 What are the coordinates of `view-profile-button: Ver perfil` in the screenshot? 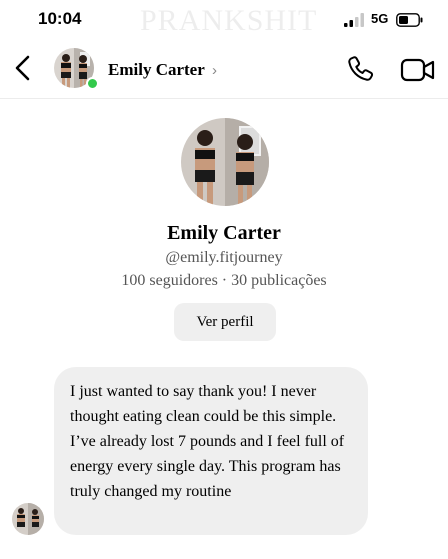 It's located at (225, 322).